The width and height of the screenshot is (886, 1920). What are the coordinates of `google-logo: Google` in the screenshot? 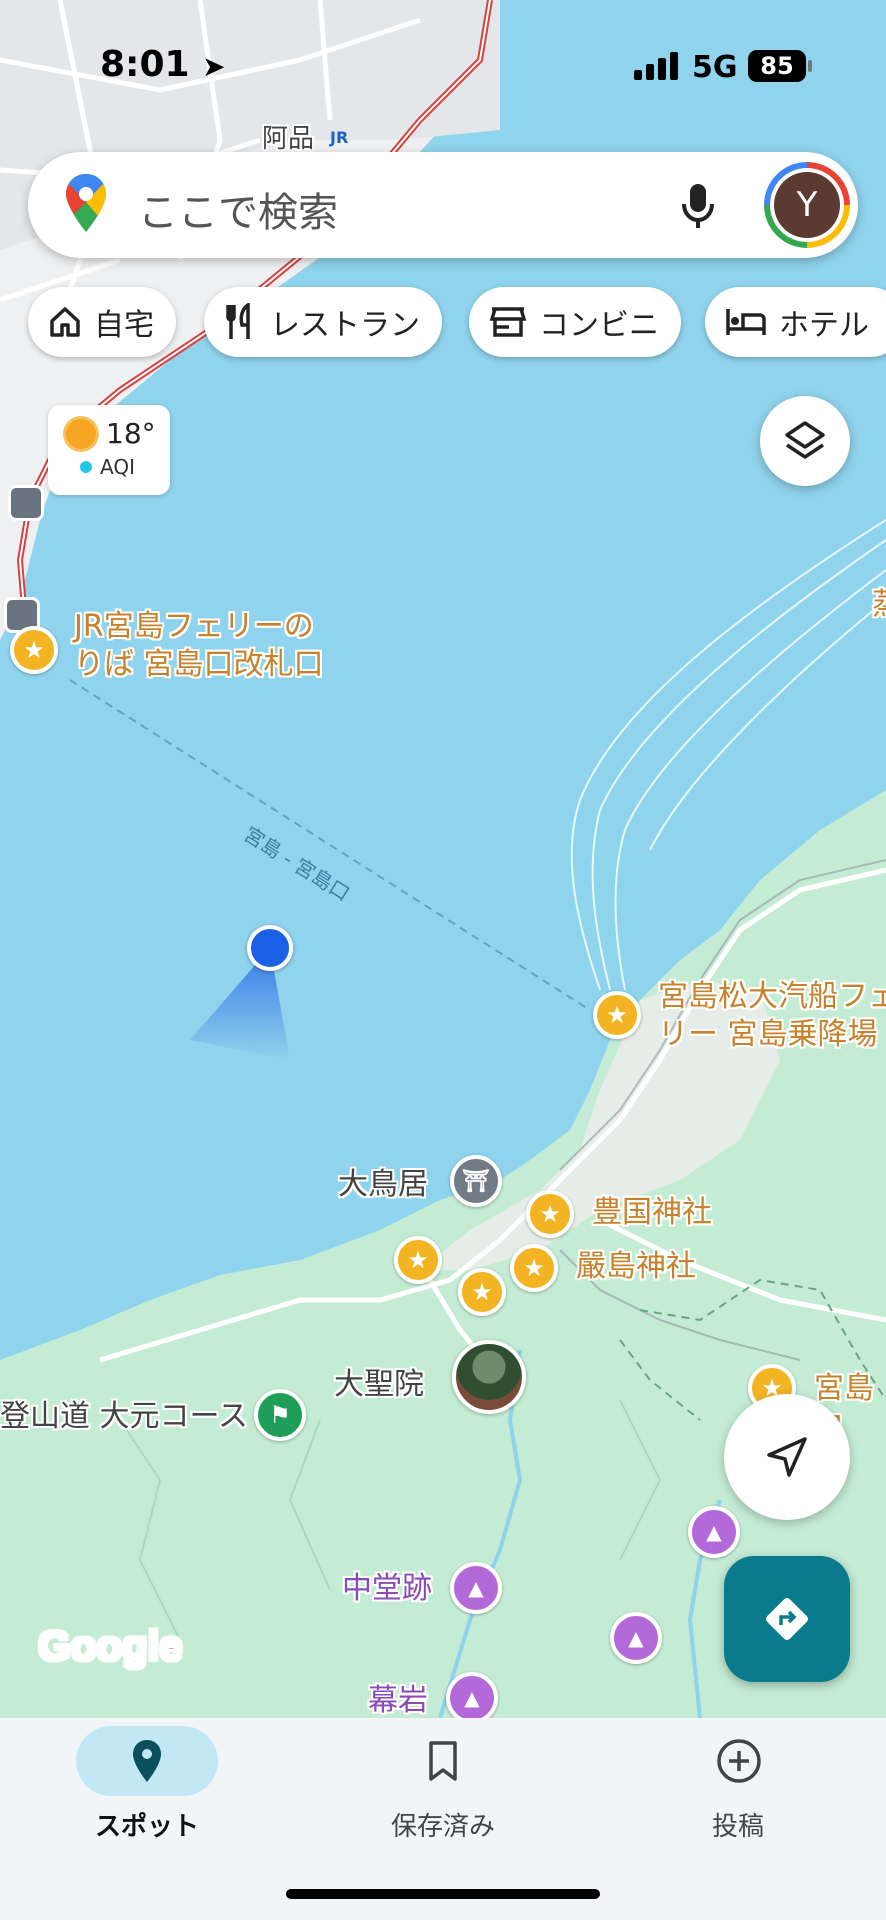 It's located at (110, 1645).